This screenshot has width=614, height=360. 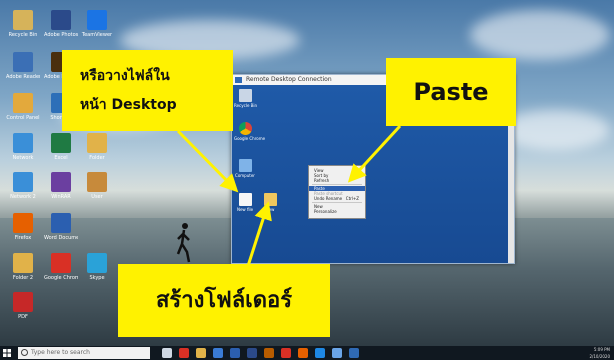 I want to click on user-folder-icon, so click(x=97, y=182).